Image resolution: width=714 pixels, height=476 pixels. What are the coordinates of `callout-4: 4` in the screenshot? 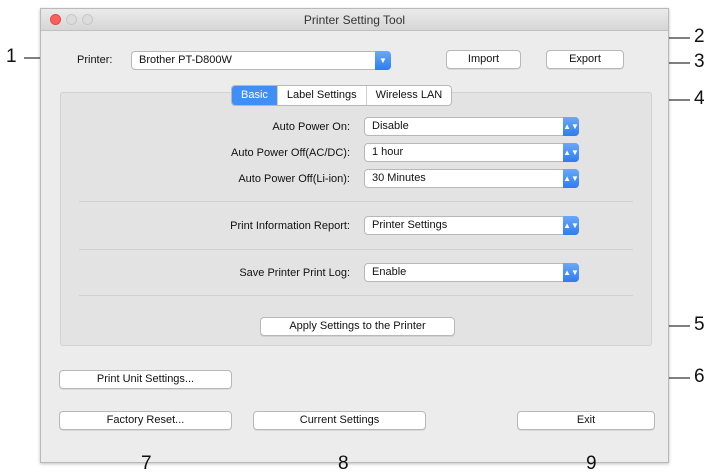 It's located at (699, 98).